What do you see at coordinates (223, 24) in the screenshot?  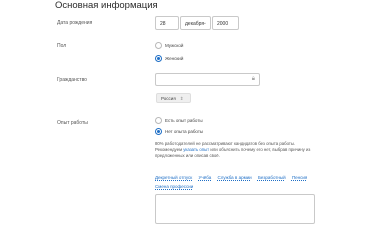 I see `birth-year-value: 2000` at bounding box center [223, 24].